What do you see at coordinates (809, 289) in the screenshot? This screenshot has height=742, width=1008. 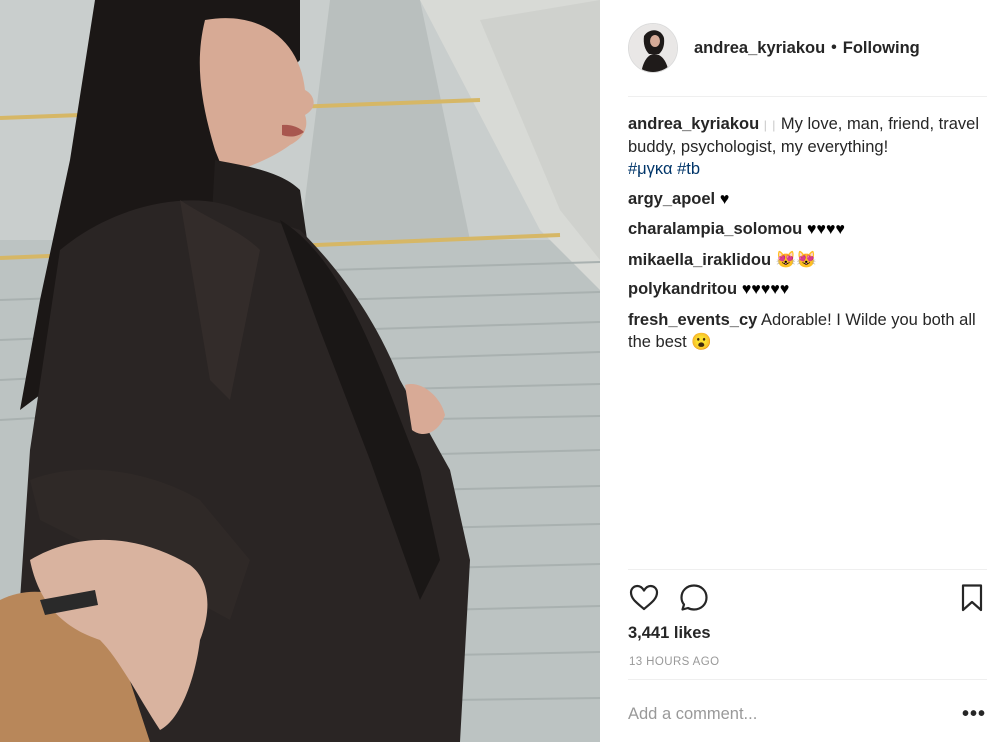 I see `comment: polykandritou ♥♥♥♥♥` at bounding box center [809, 289].